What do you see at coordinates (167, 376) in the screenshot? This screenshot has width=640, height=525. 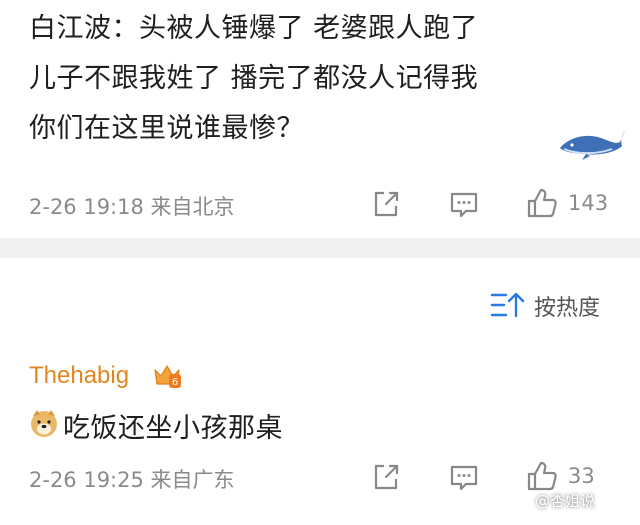 I see `vip-crown-icon: 6` at bounding box center [167, 376].